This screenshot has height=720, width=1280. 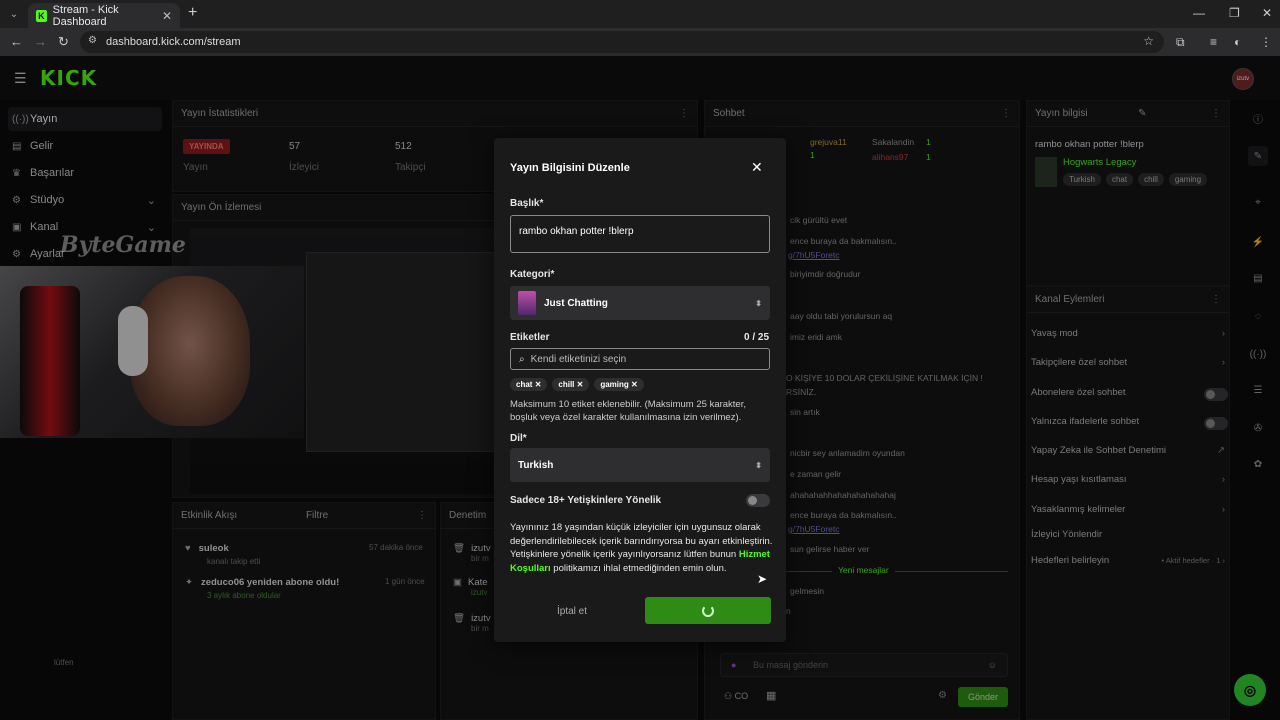 What do you see at coordinates (40, 41) in the screenshot?
I see `forward-icon: →` at bounding box center [40, 41].